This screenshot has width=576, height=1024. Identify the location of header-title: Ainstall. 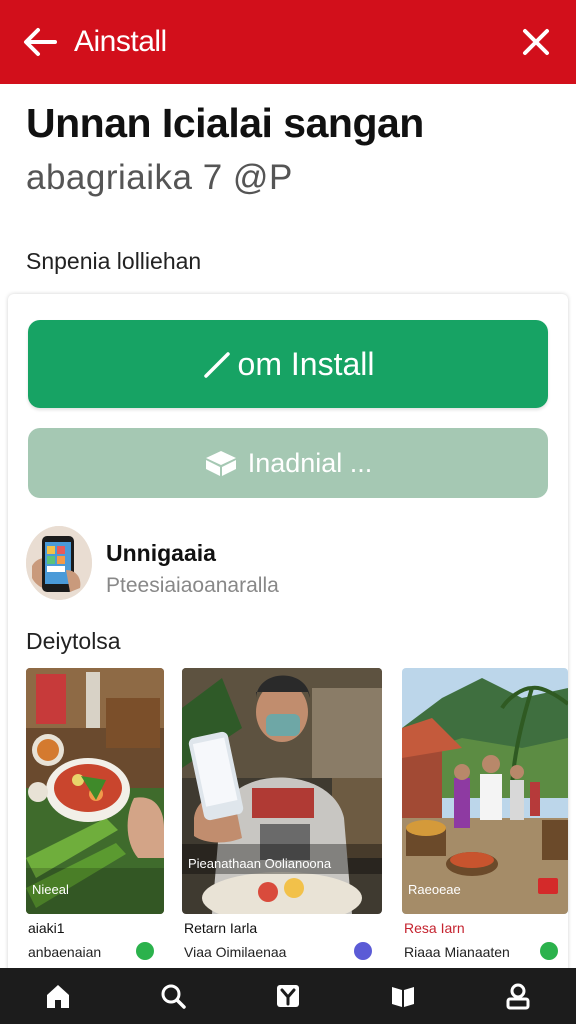
(120, 41).